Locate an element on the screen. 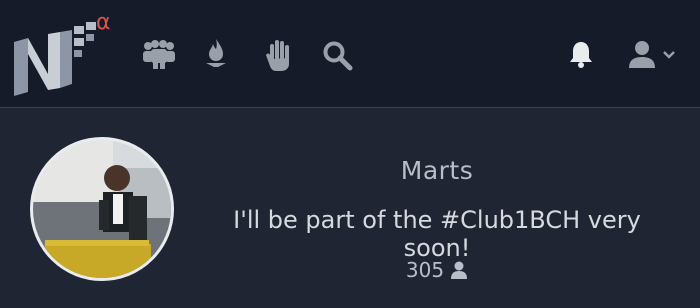 The image size is (700, 308). profile-name: Marts is located at coordinates (437, 170).